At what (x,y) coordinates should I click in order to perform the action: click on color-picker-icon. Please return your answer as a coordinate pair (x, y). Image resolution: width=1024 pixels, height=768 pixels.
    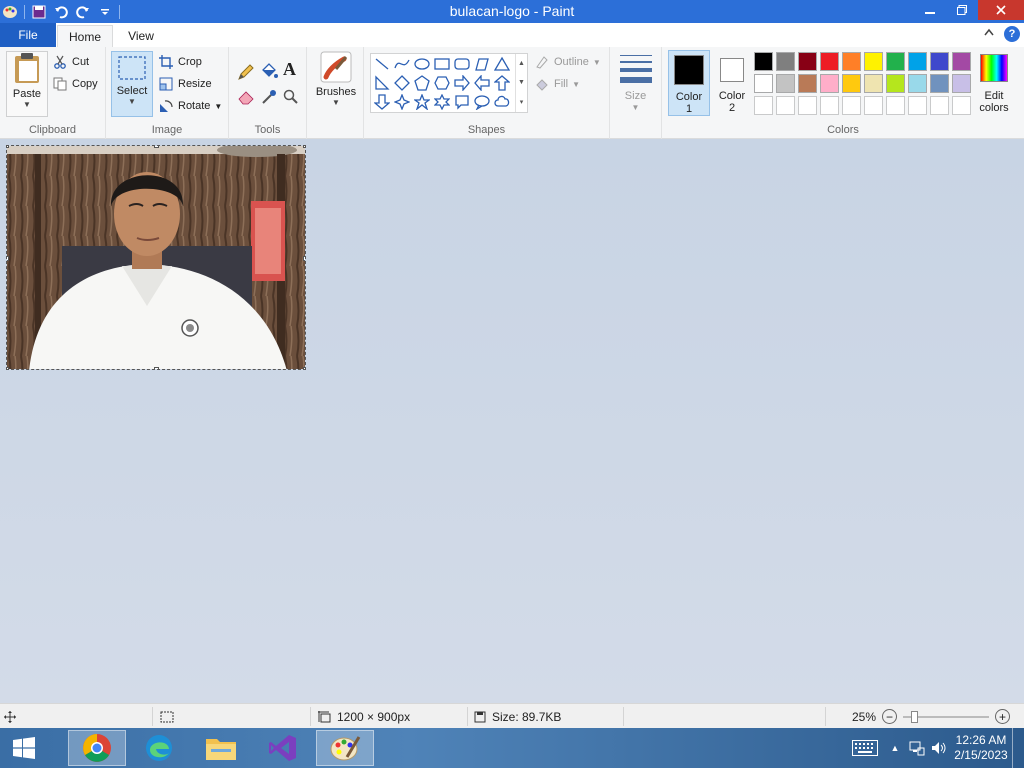
    Looking at the image, I should click on (269, 98).